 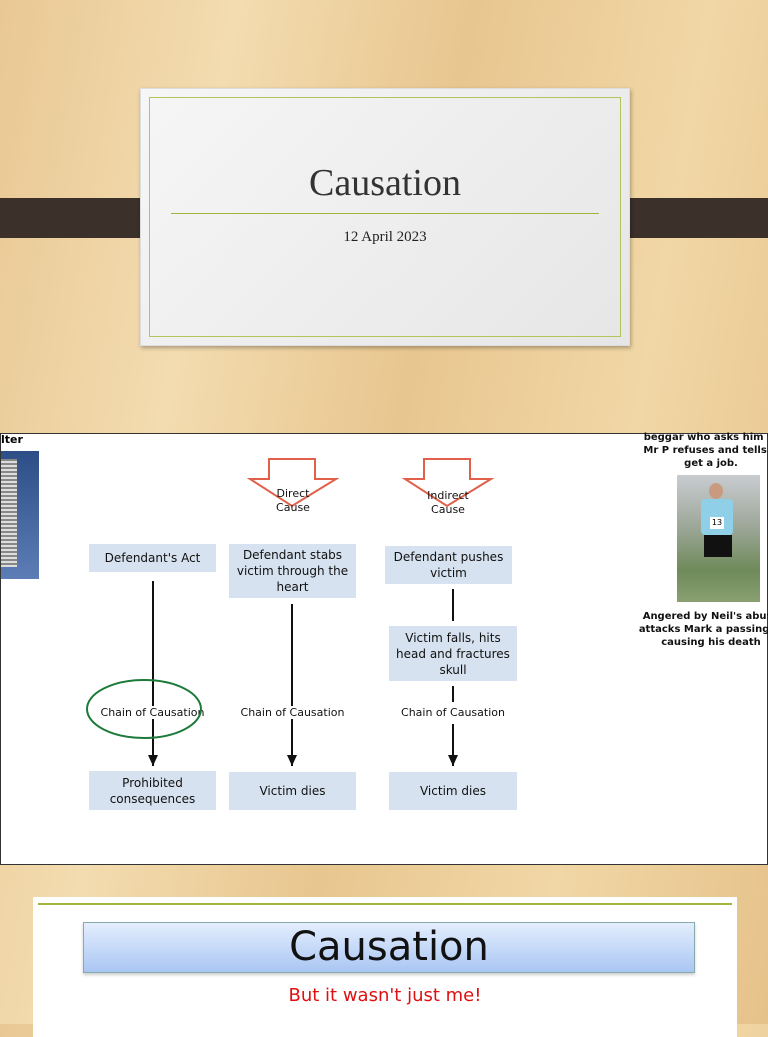 I want to click on bib-number: 13, so click(x=717, y=523).